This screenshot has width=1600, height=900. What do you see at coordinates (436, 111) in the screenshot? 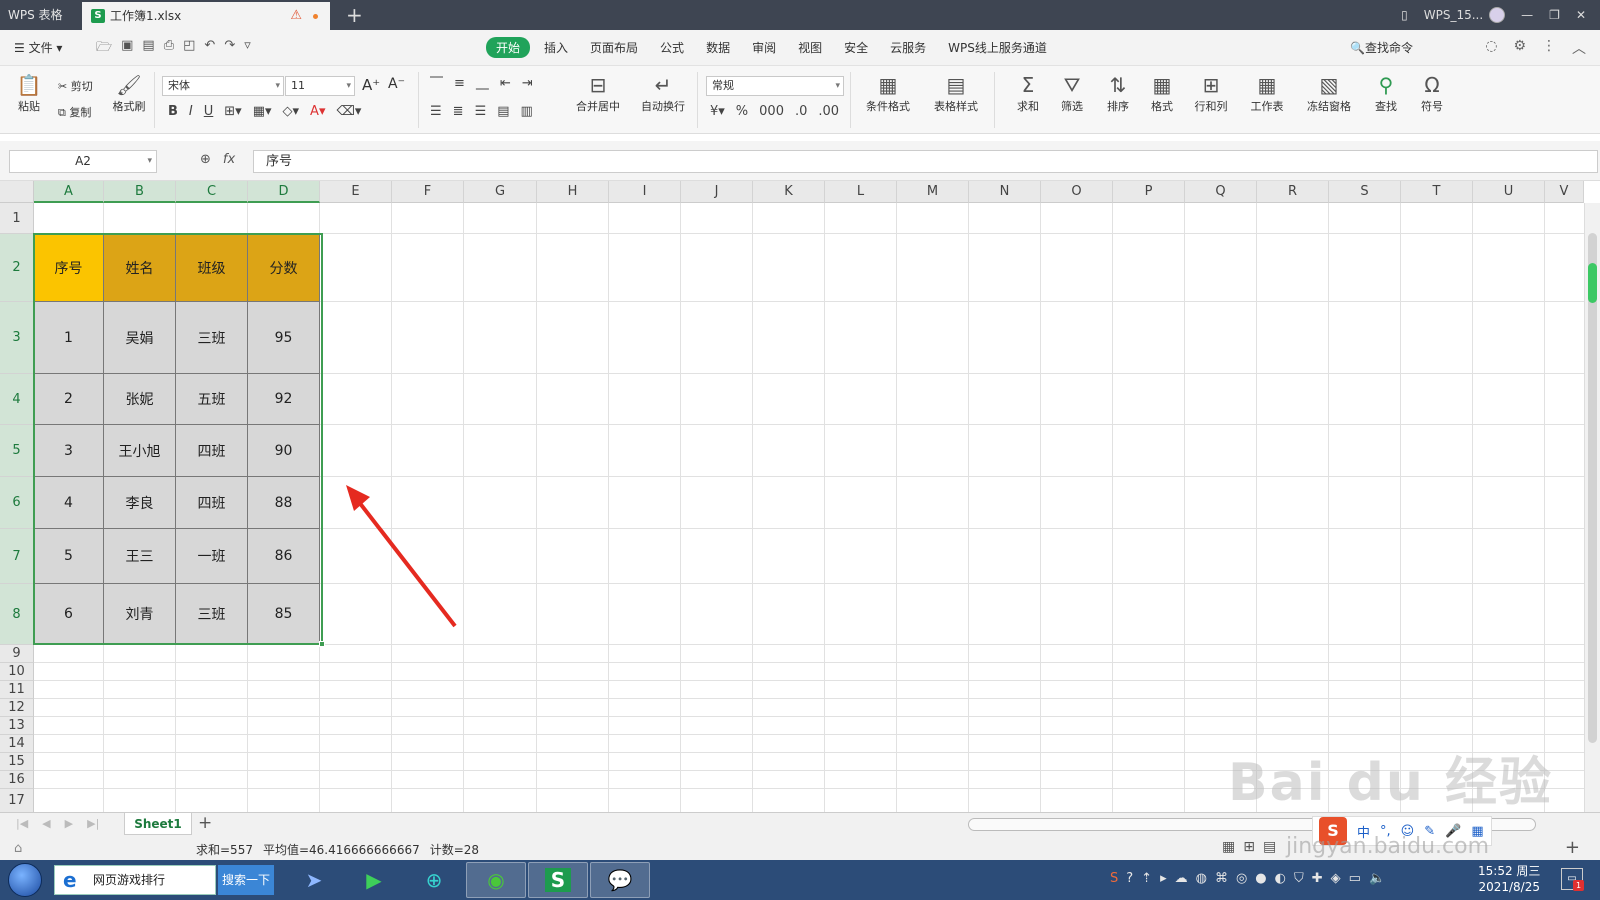
I see `align-left-icon: ☰` at bounding box center [436, 111].